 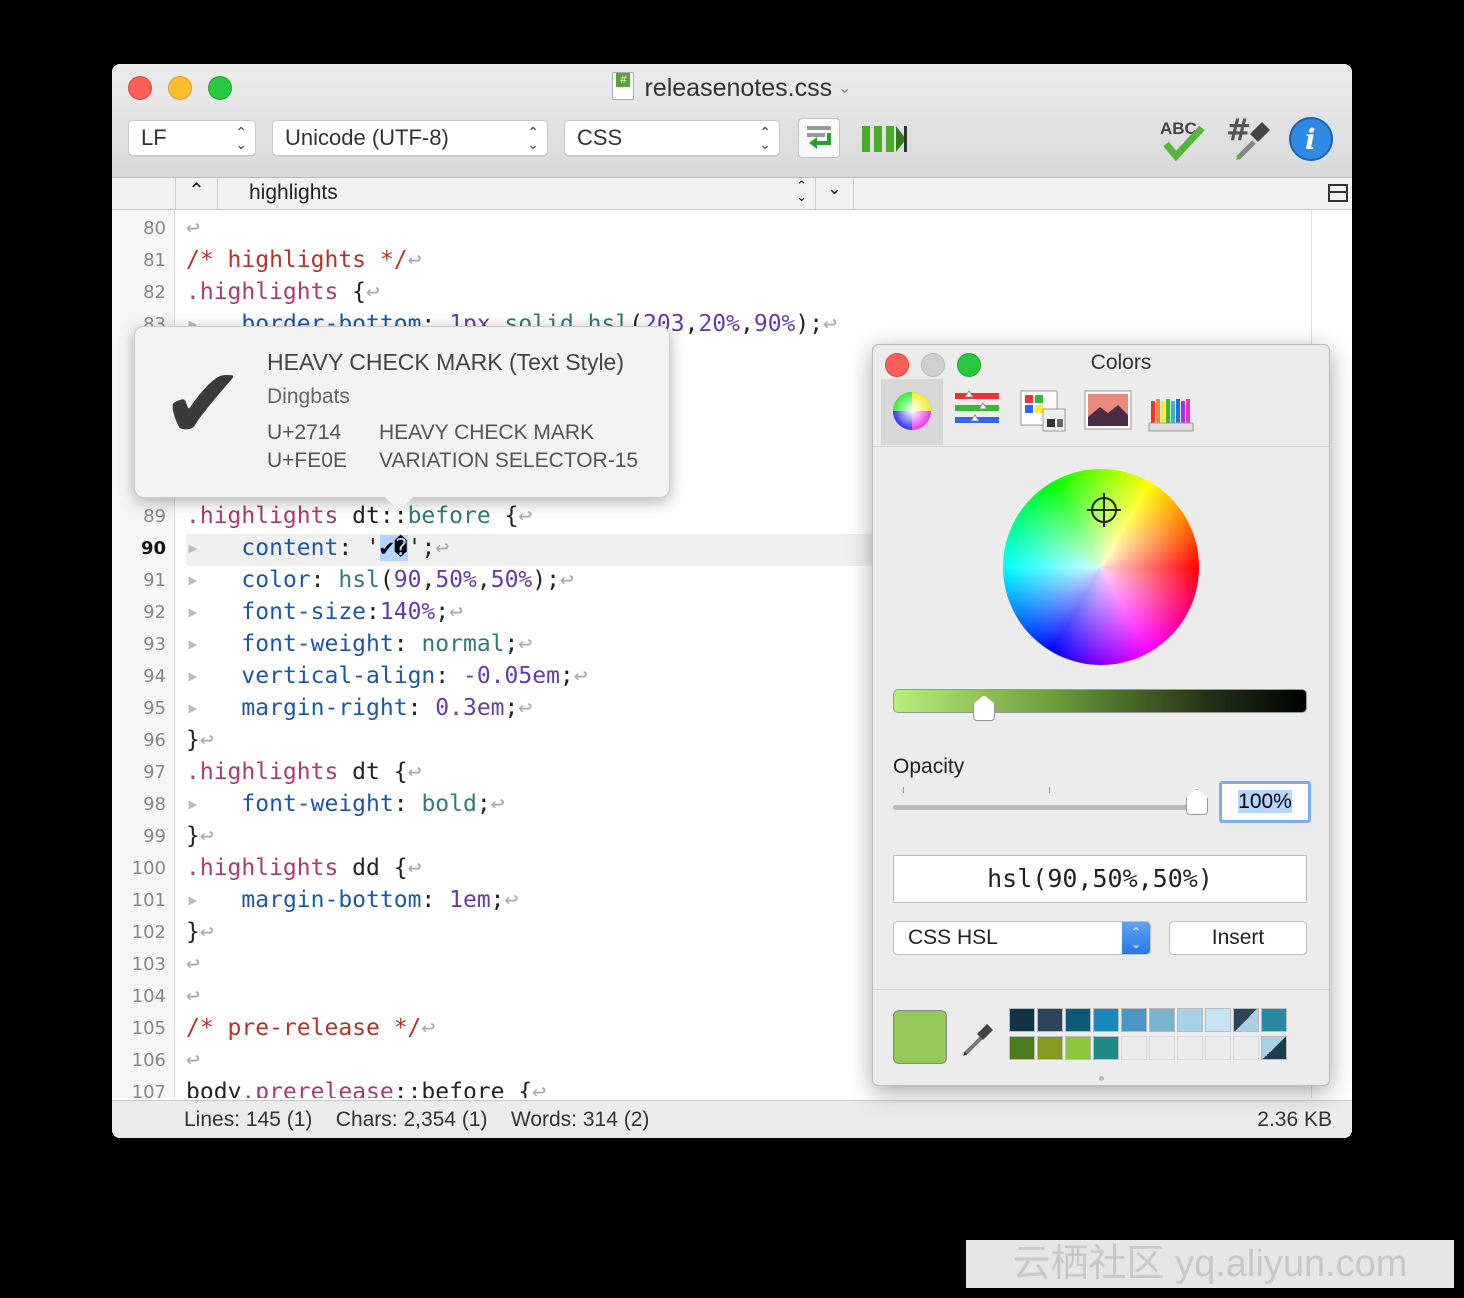 I want to click on info-icon: i, so click(x=1311, y=141).